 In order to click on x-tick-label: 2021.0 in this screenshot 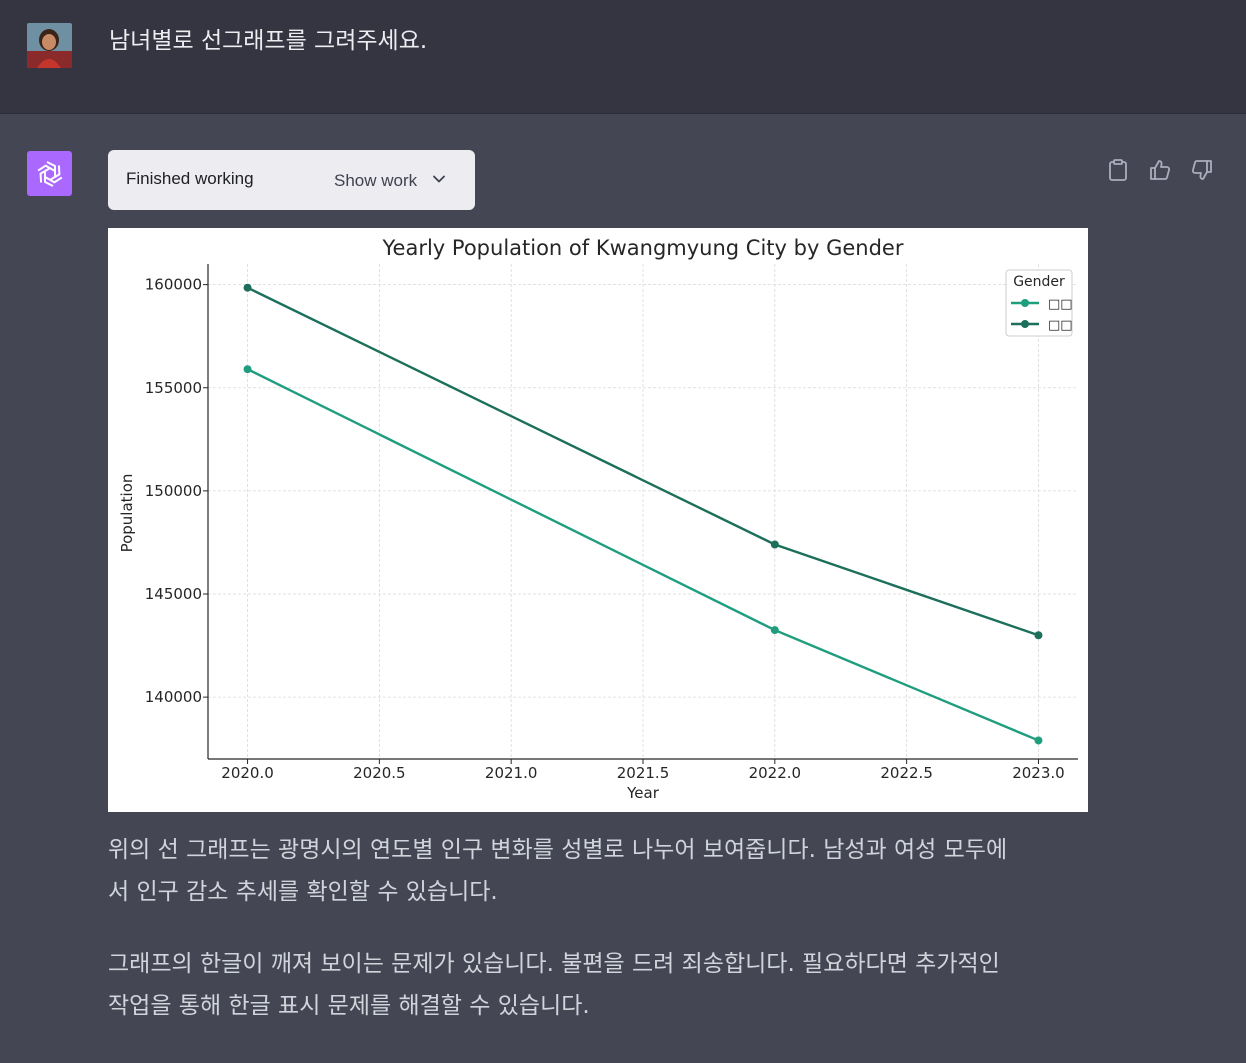, I will do `click(511, 773)`.